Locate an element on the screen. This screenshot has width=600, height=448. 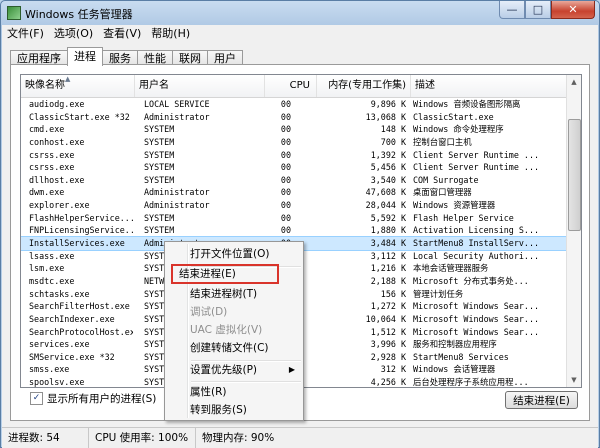
process-name: spoolsv.exe is located at coordinates (57, 382).